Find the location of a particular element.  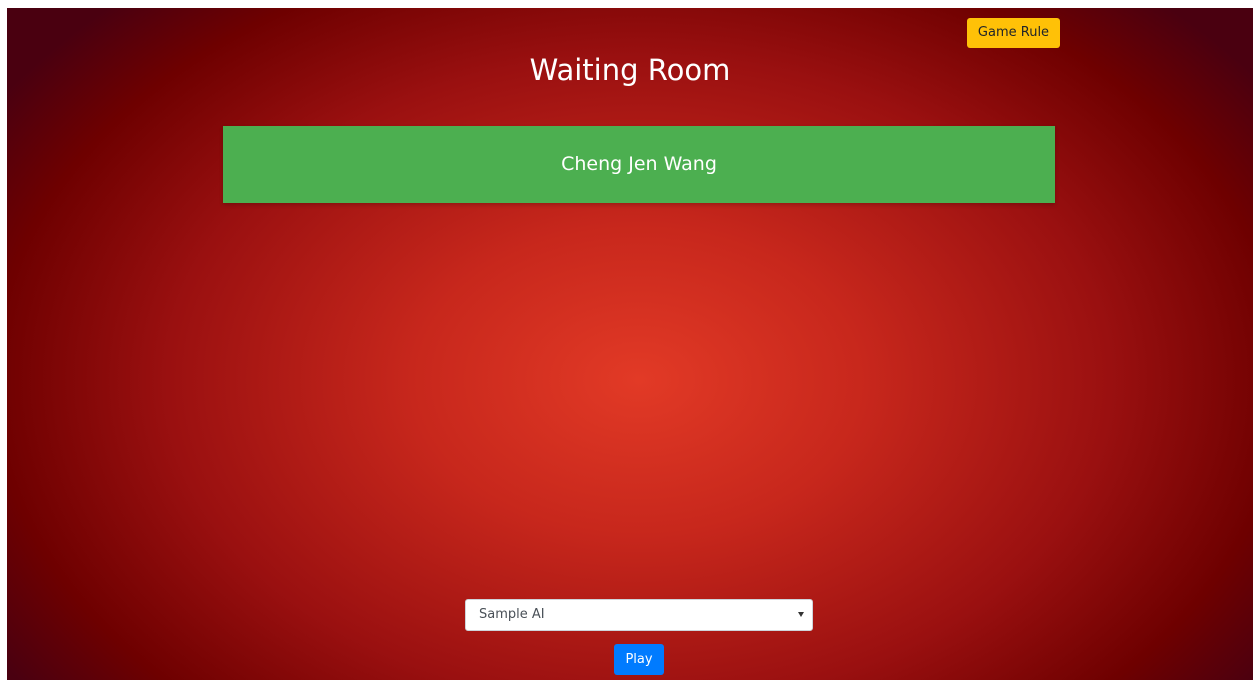

player-card: Cheng Jen Wang is located at coordinates (639, 164).